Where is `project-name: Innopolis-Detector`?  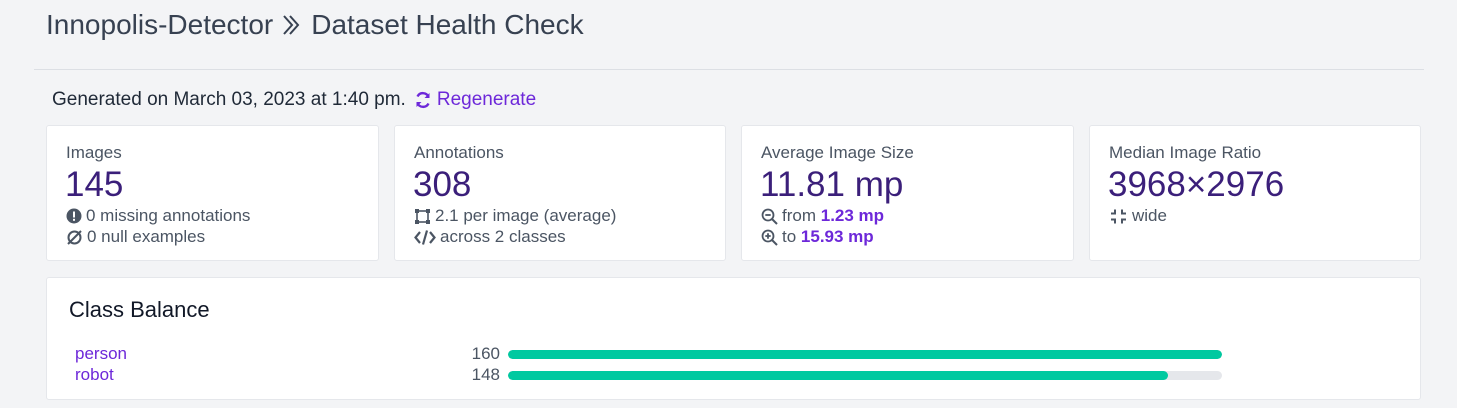
project-name: Innopolis-Detector is located at coordinates (159, 25).